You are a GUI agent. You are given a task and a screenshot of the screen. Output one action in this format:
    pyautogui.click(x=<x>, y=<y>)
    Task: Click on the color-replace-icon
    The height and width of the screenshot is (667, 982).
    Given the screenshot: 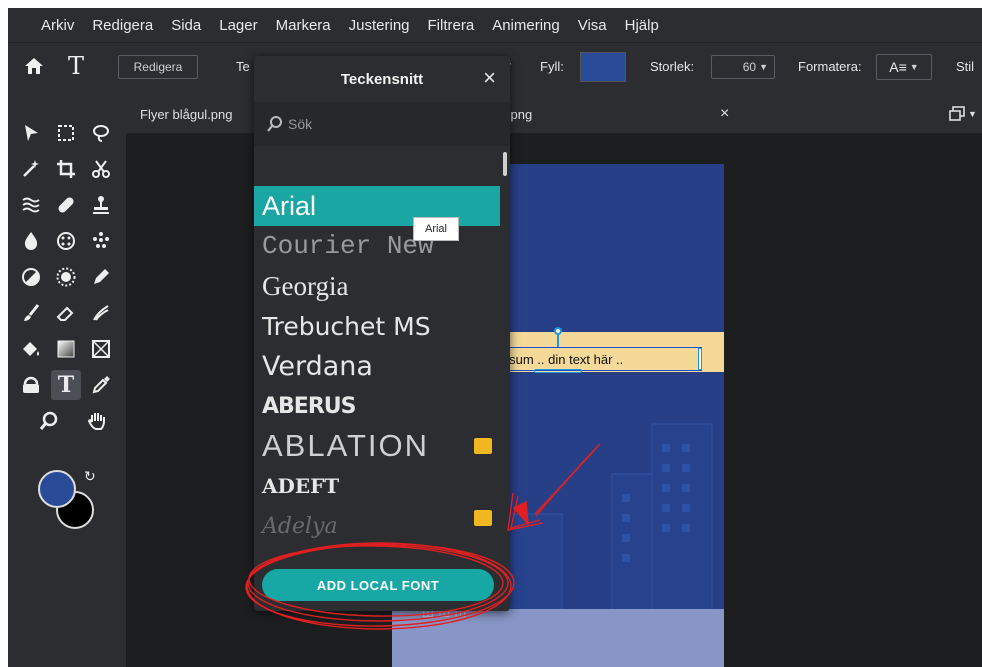 What is the action you would take?
    pyautogui.click(x=31, y=385)
    